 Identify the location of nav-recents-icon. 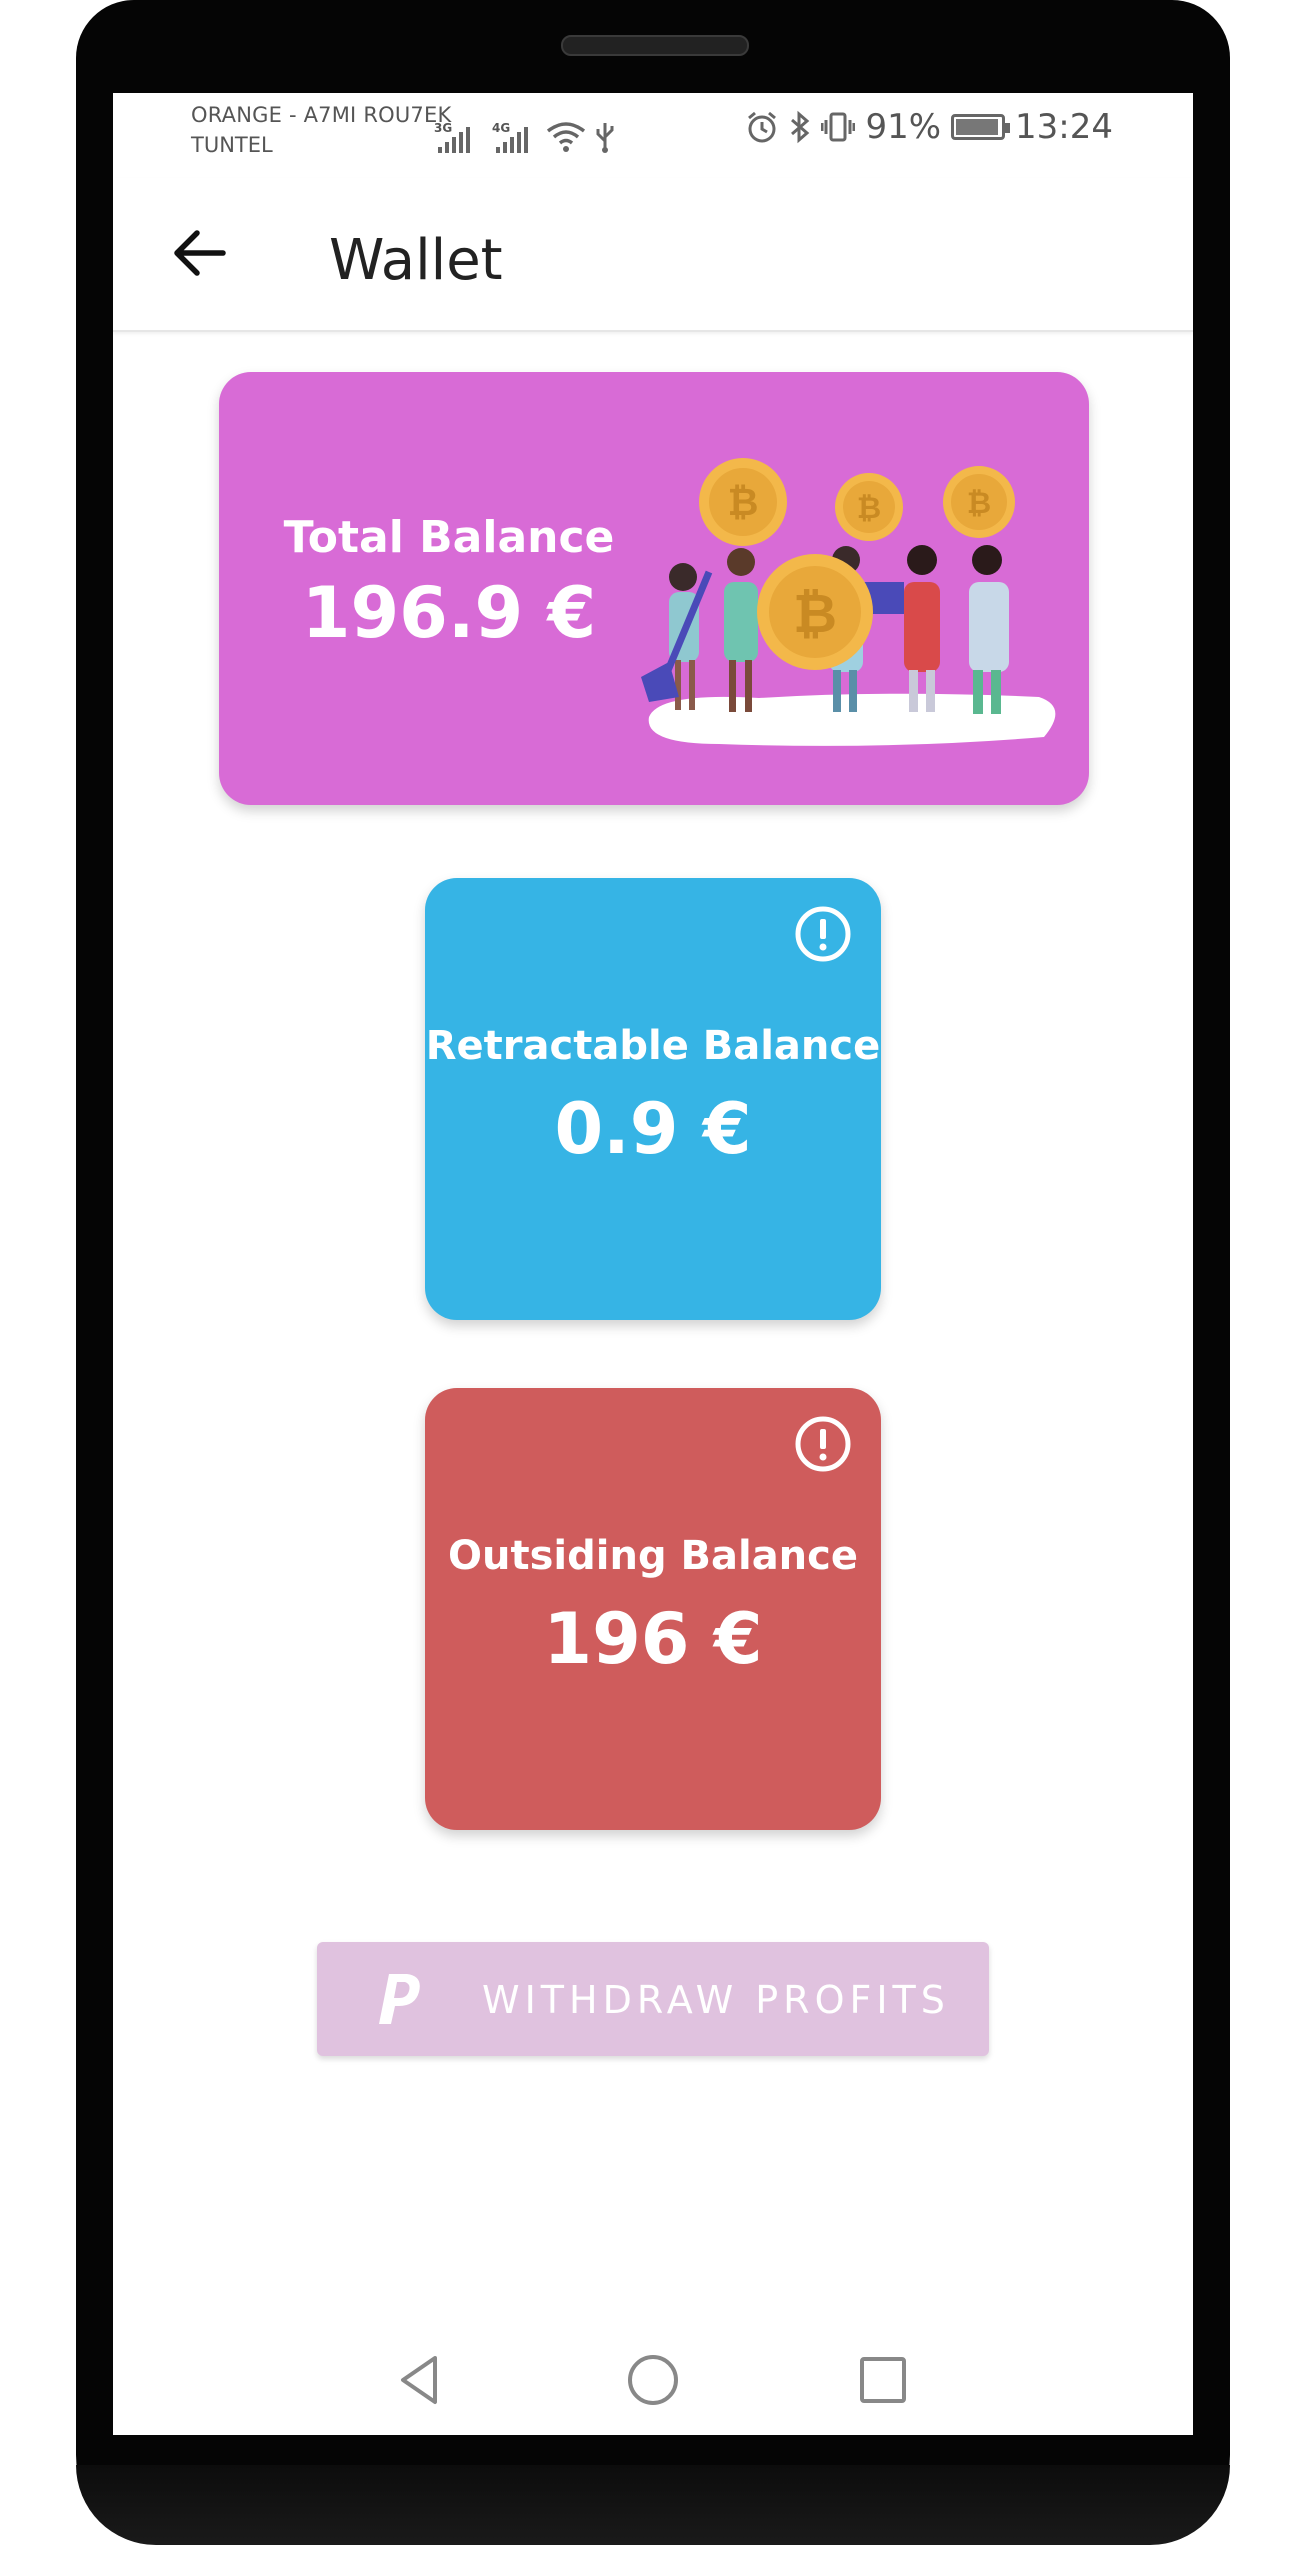
(883, 2380).